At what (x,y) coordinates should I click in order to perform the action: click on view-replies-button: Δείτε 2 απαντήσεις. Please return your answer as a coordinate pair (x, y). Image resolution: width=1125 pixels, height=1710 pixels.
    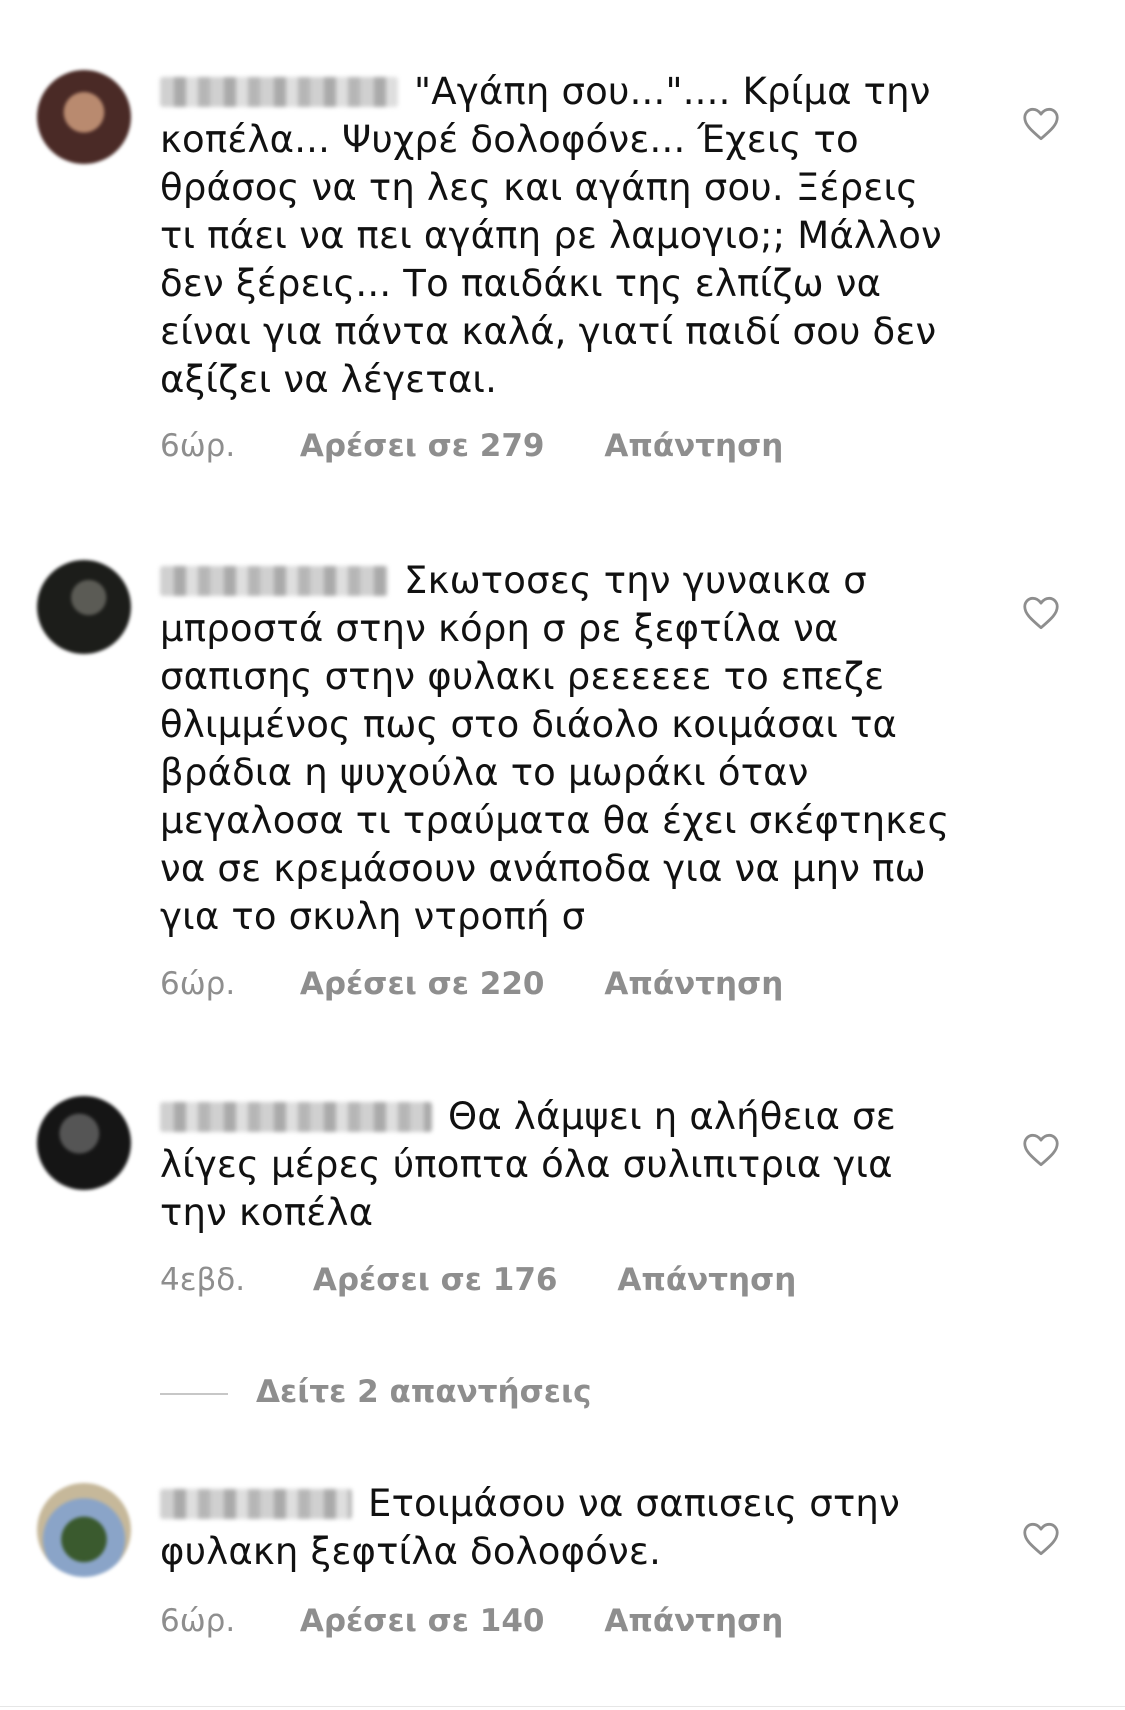
    Looking at the image, I should click on (375, 1392).